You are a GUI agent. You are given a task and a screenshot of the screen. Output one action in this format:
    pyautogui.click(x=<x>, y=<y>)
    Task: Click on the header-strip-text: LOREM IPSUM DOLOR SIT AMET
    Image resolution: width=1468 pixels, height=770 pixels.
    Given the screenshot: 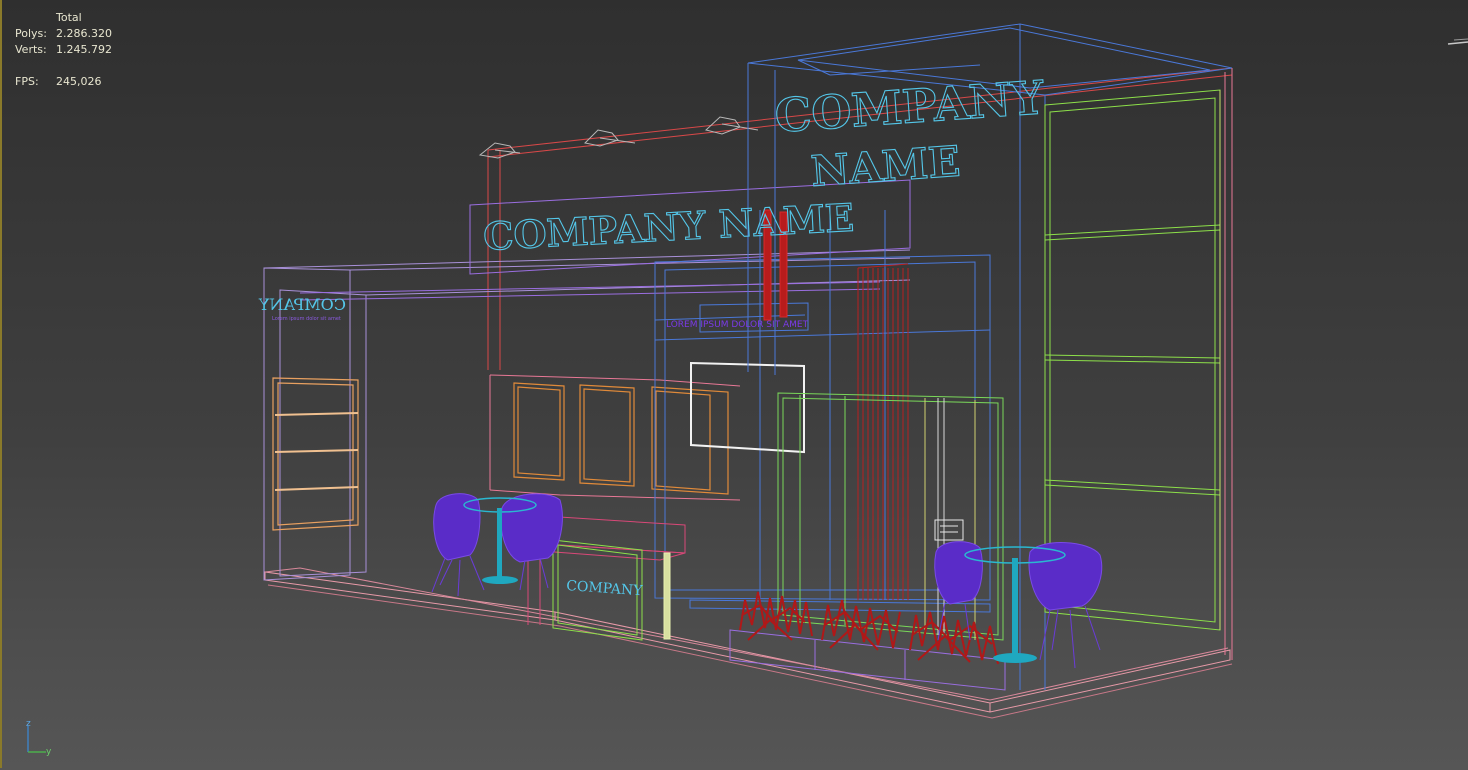 What is the action you would take?
    pyautogui.click(x=737, y=325)
    